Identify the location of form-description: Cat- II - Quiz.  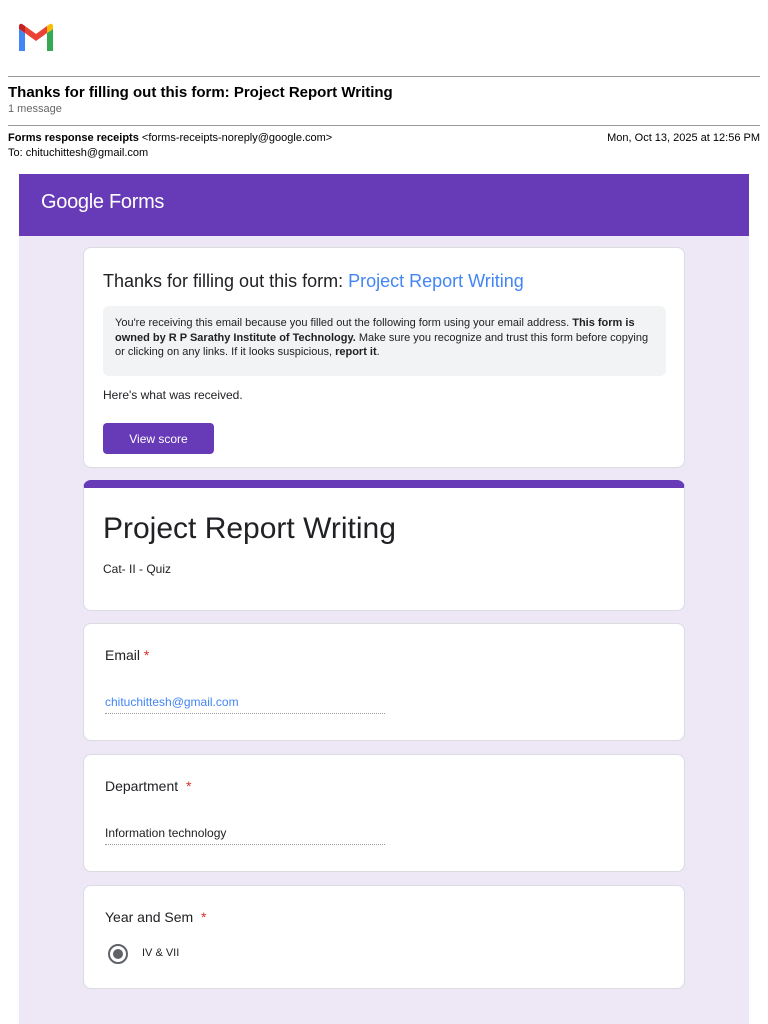
(137, 569).